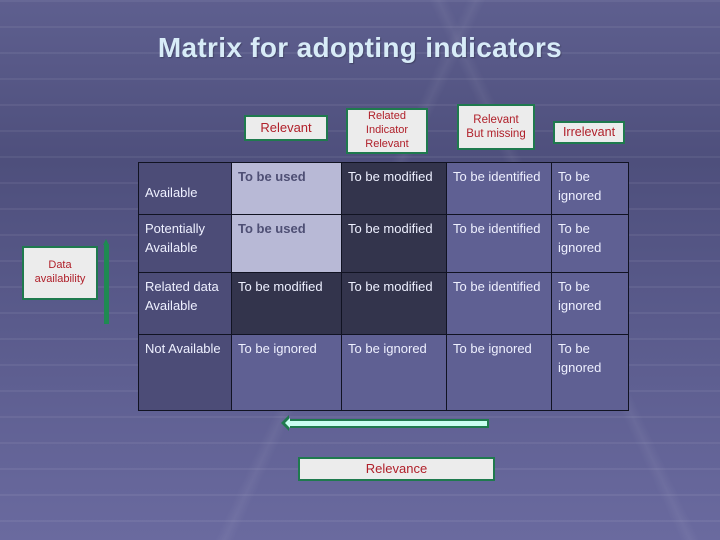 Image resolution: width=720 pixels, height=540 pixels. I want to click on slide-title: Matrix for adopting indicators, so click(360, 47).